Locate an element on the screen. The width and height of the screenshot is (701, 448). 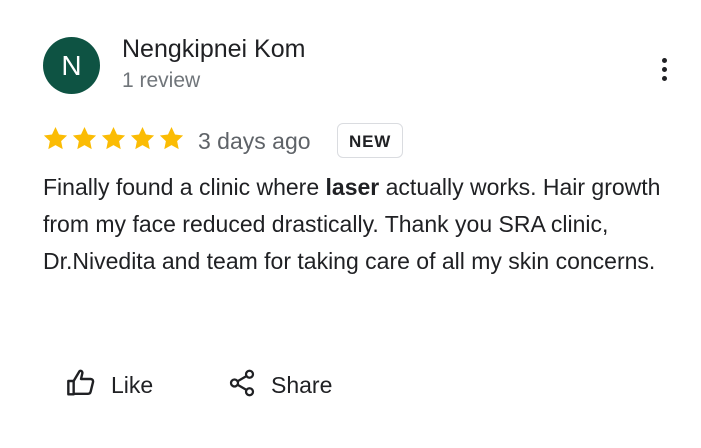
review-time: 3 days ago is located at coordinates (254, 141).